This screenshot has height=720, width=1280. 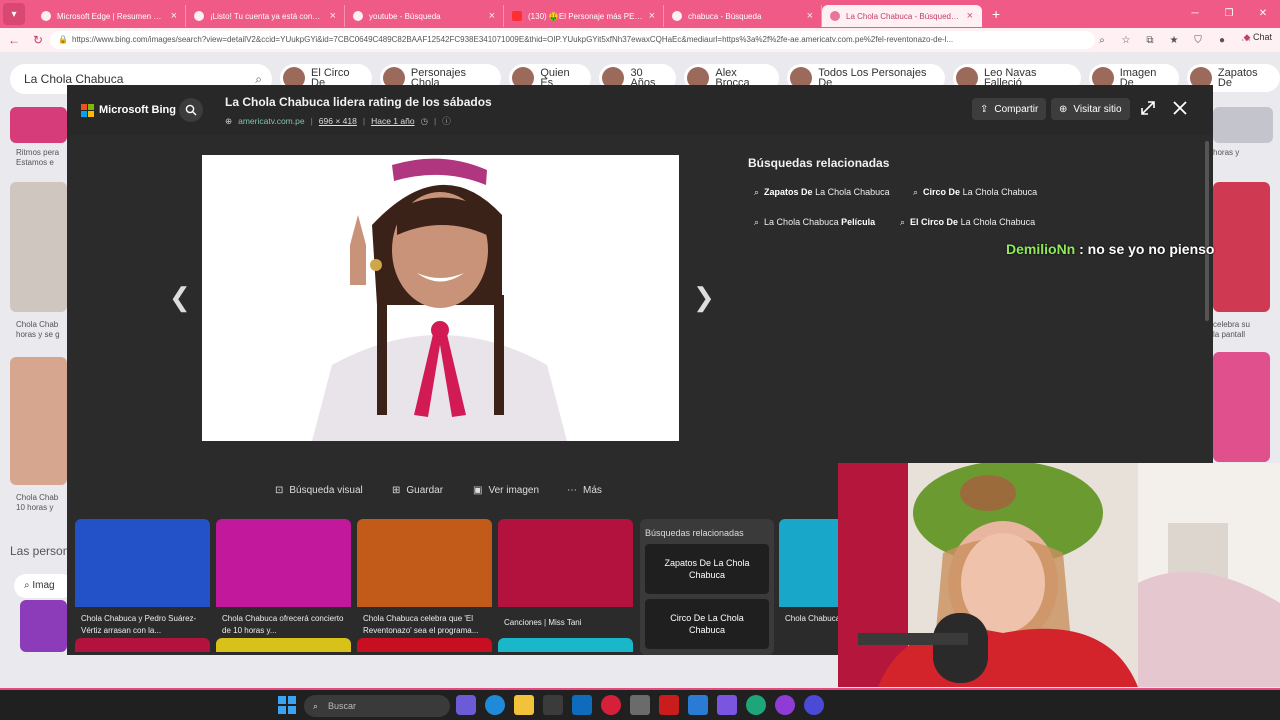 What do you see at coordinates (967, 222) in the screenshot?
I see `related-search-chip: ⌕ El Circo De La Chola Chabuca` at bounding box center [967, 222].